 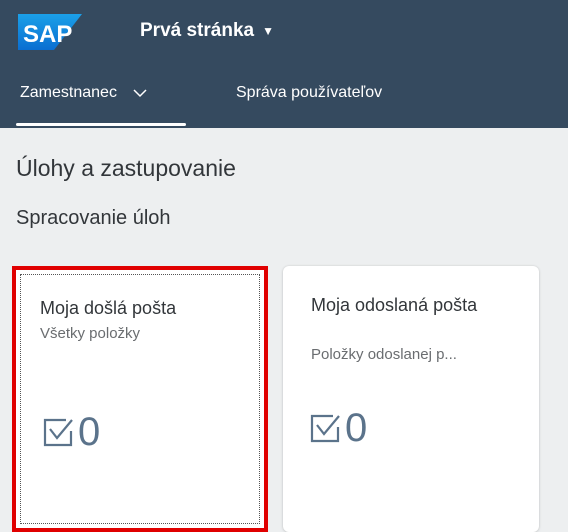 What do you see at coordinates (268, 31) in the screenshot?
I see `caret-down-icon: ▼` at bounding box center [268, 31].